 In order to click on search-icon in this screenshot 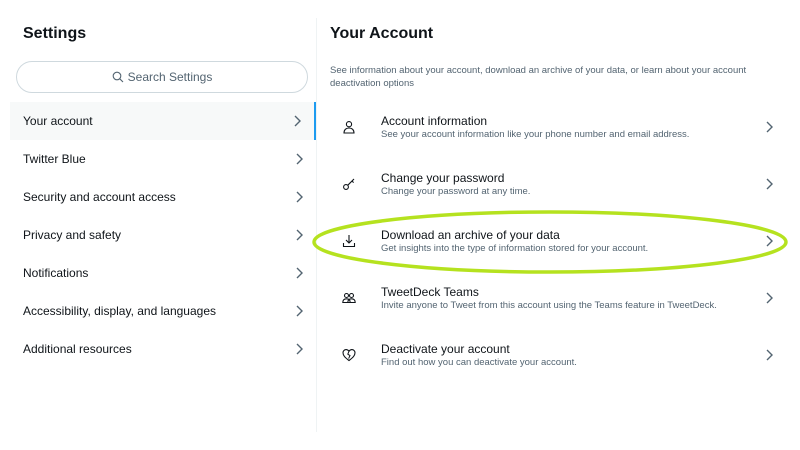, I will do `click(118, 77)`.